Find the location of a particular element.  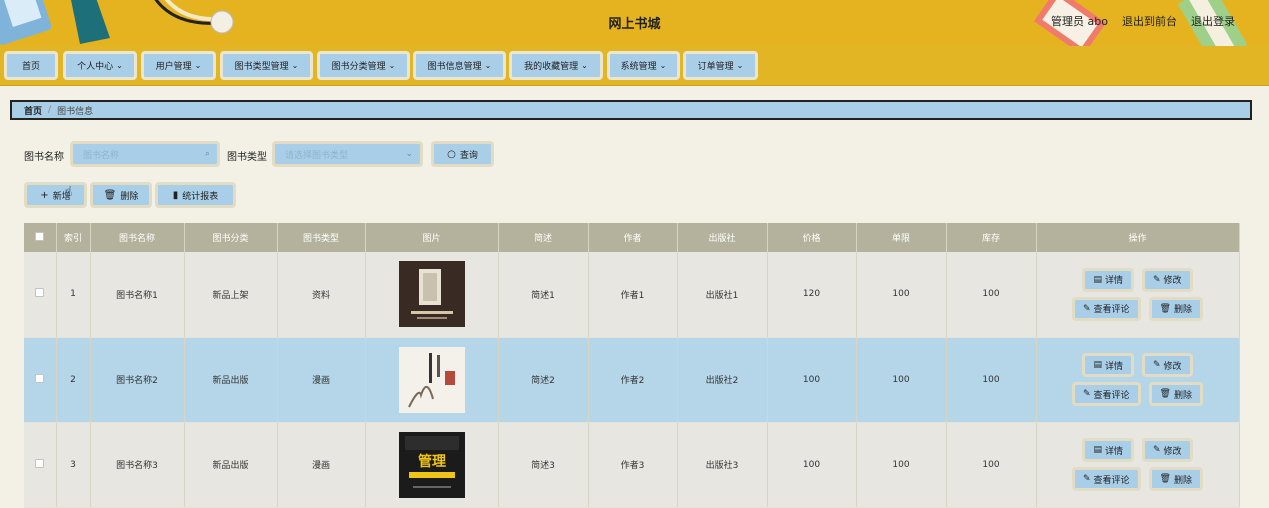

col-header: 库存 is located at coordinates (991, 237).